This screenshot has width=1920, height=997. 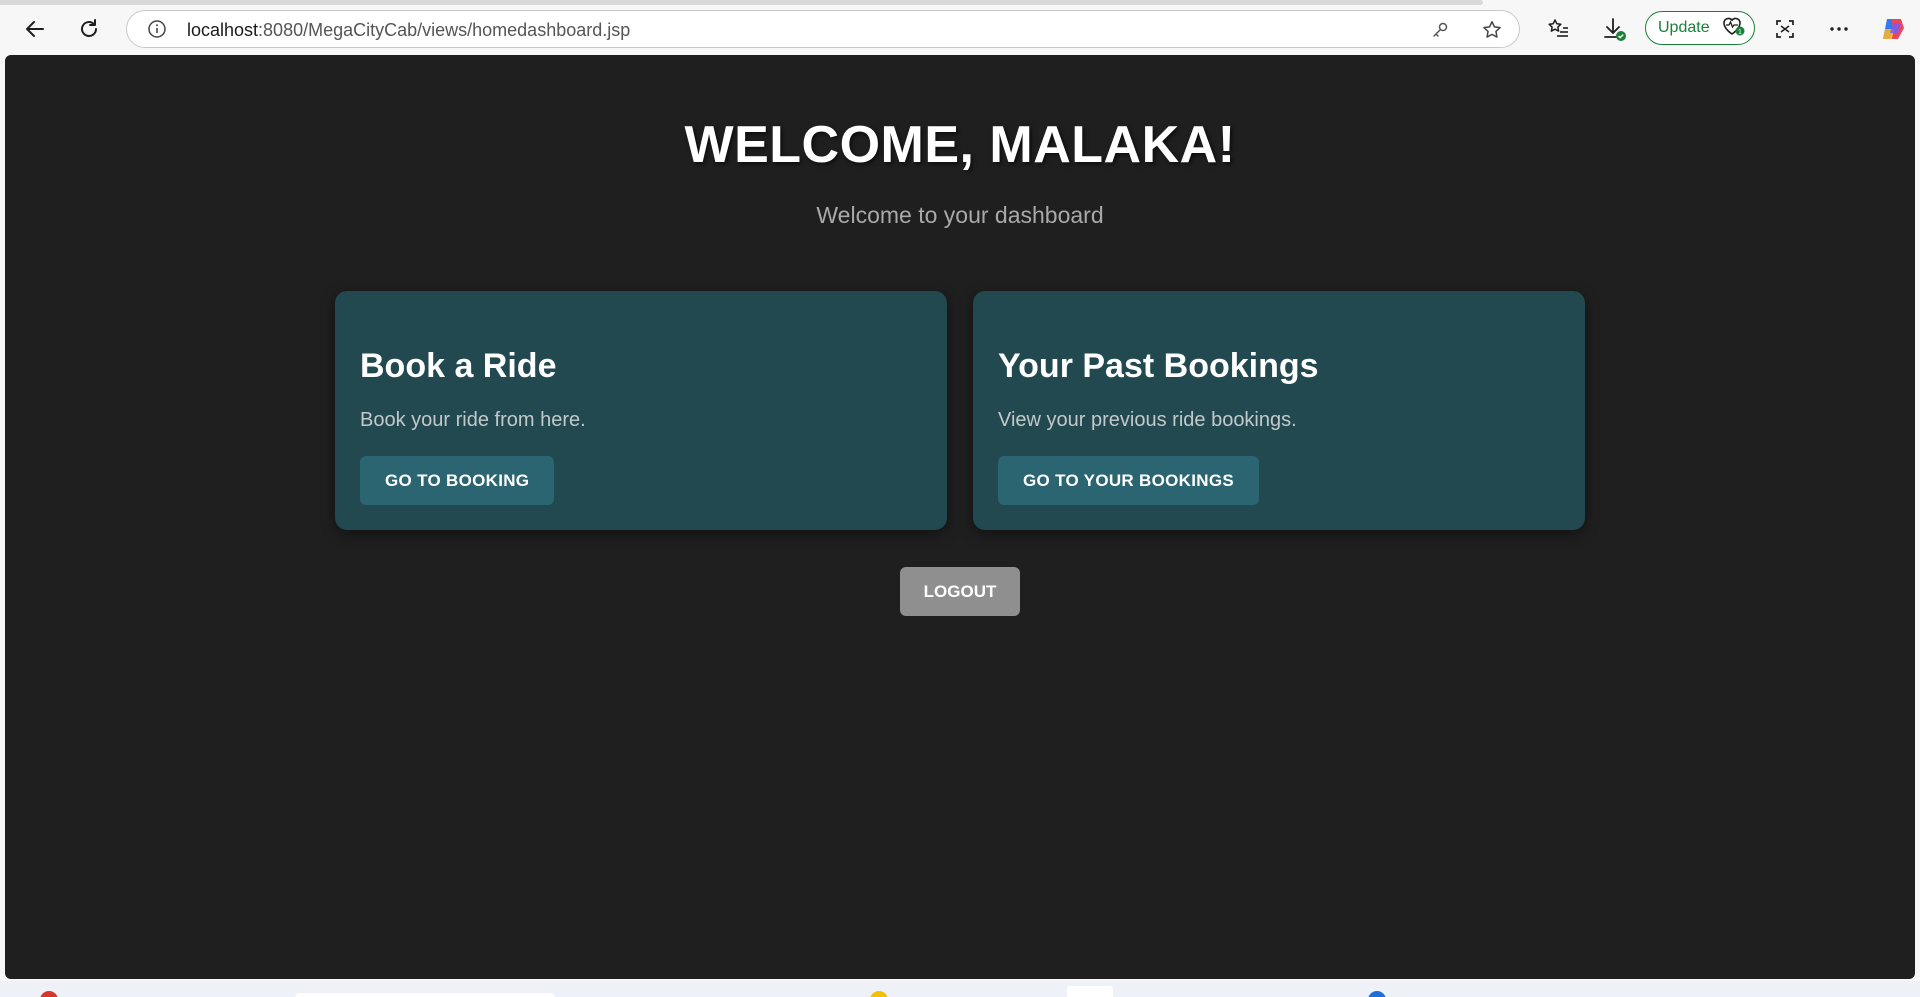 I want to click on taskbar-search-box, so click(x=425, y=995).